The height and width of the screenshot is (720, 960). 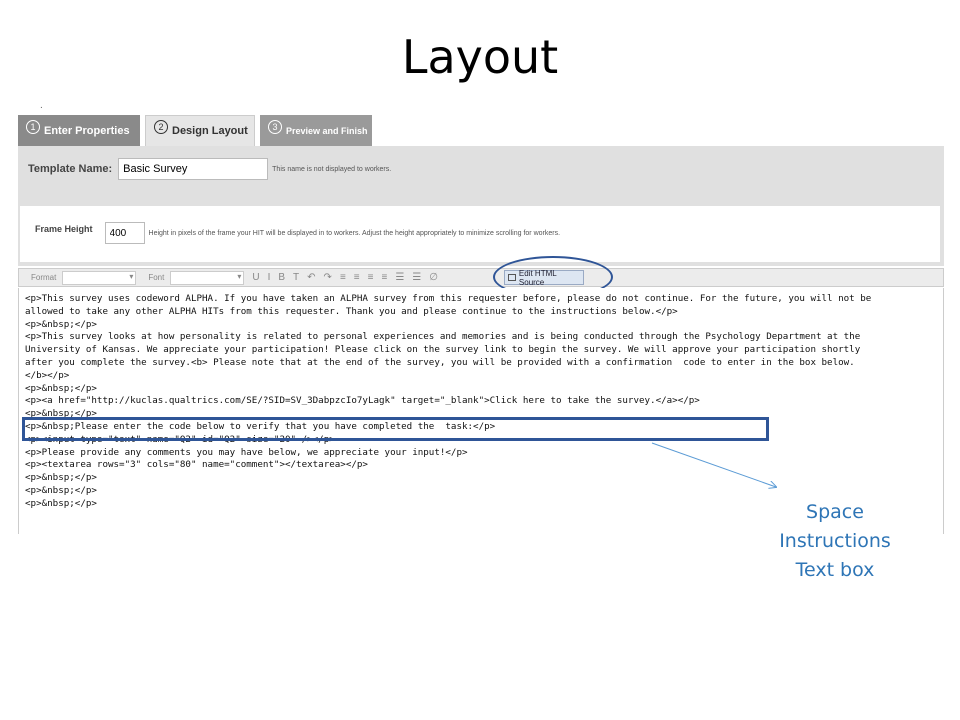 What do you see at coordinates (275, 126) in the screenshot?
I see `step-number-icon: 3` at bounding box center [275, 126].